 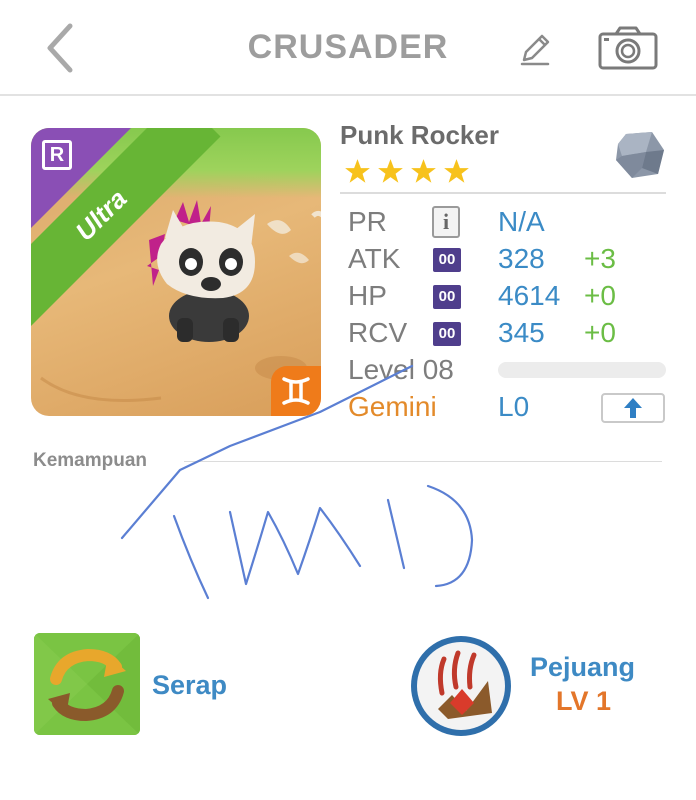 What do you see at coordinates (600, 295) in the screenshot?
I see `stat-bonus-hp: +0` at bounding box center [600, 295].